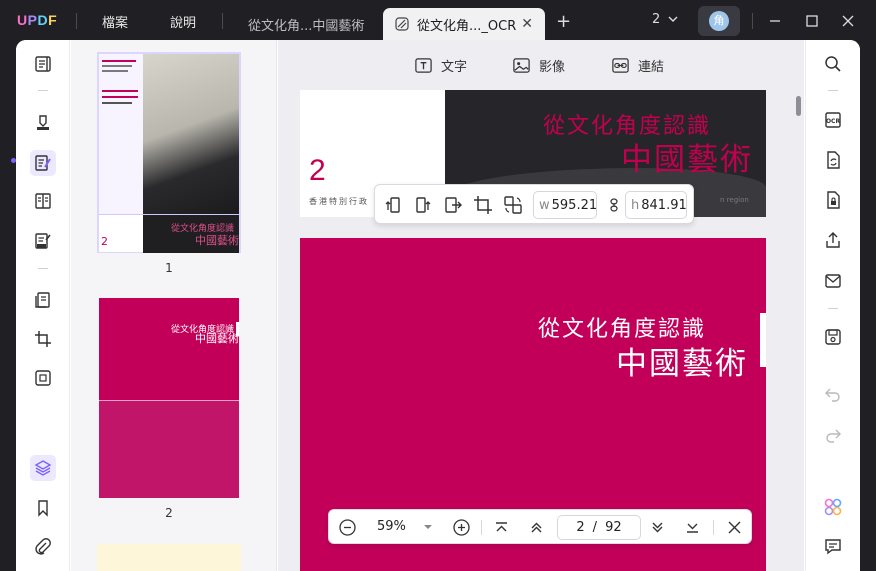  Describe the element at coordinates (527, 24) in the screenshot. I see `tab-close-icon: ✕` at that location.